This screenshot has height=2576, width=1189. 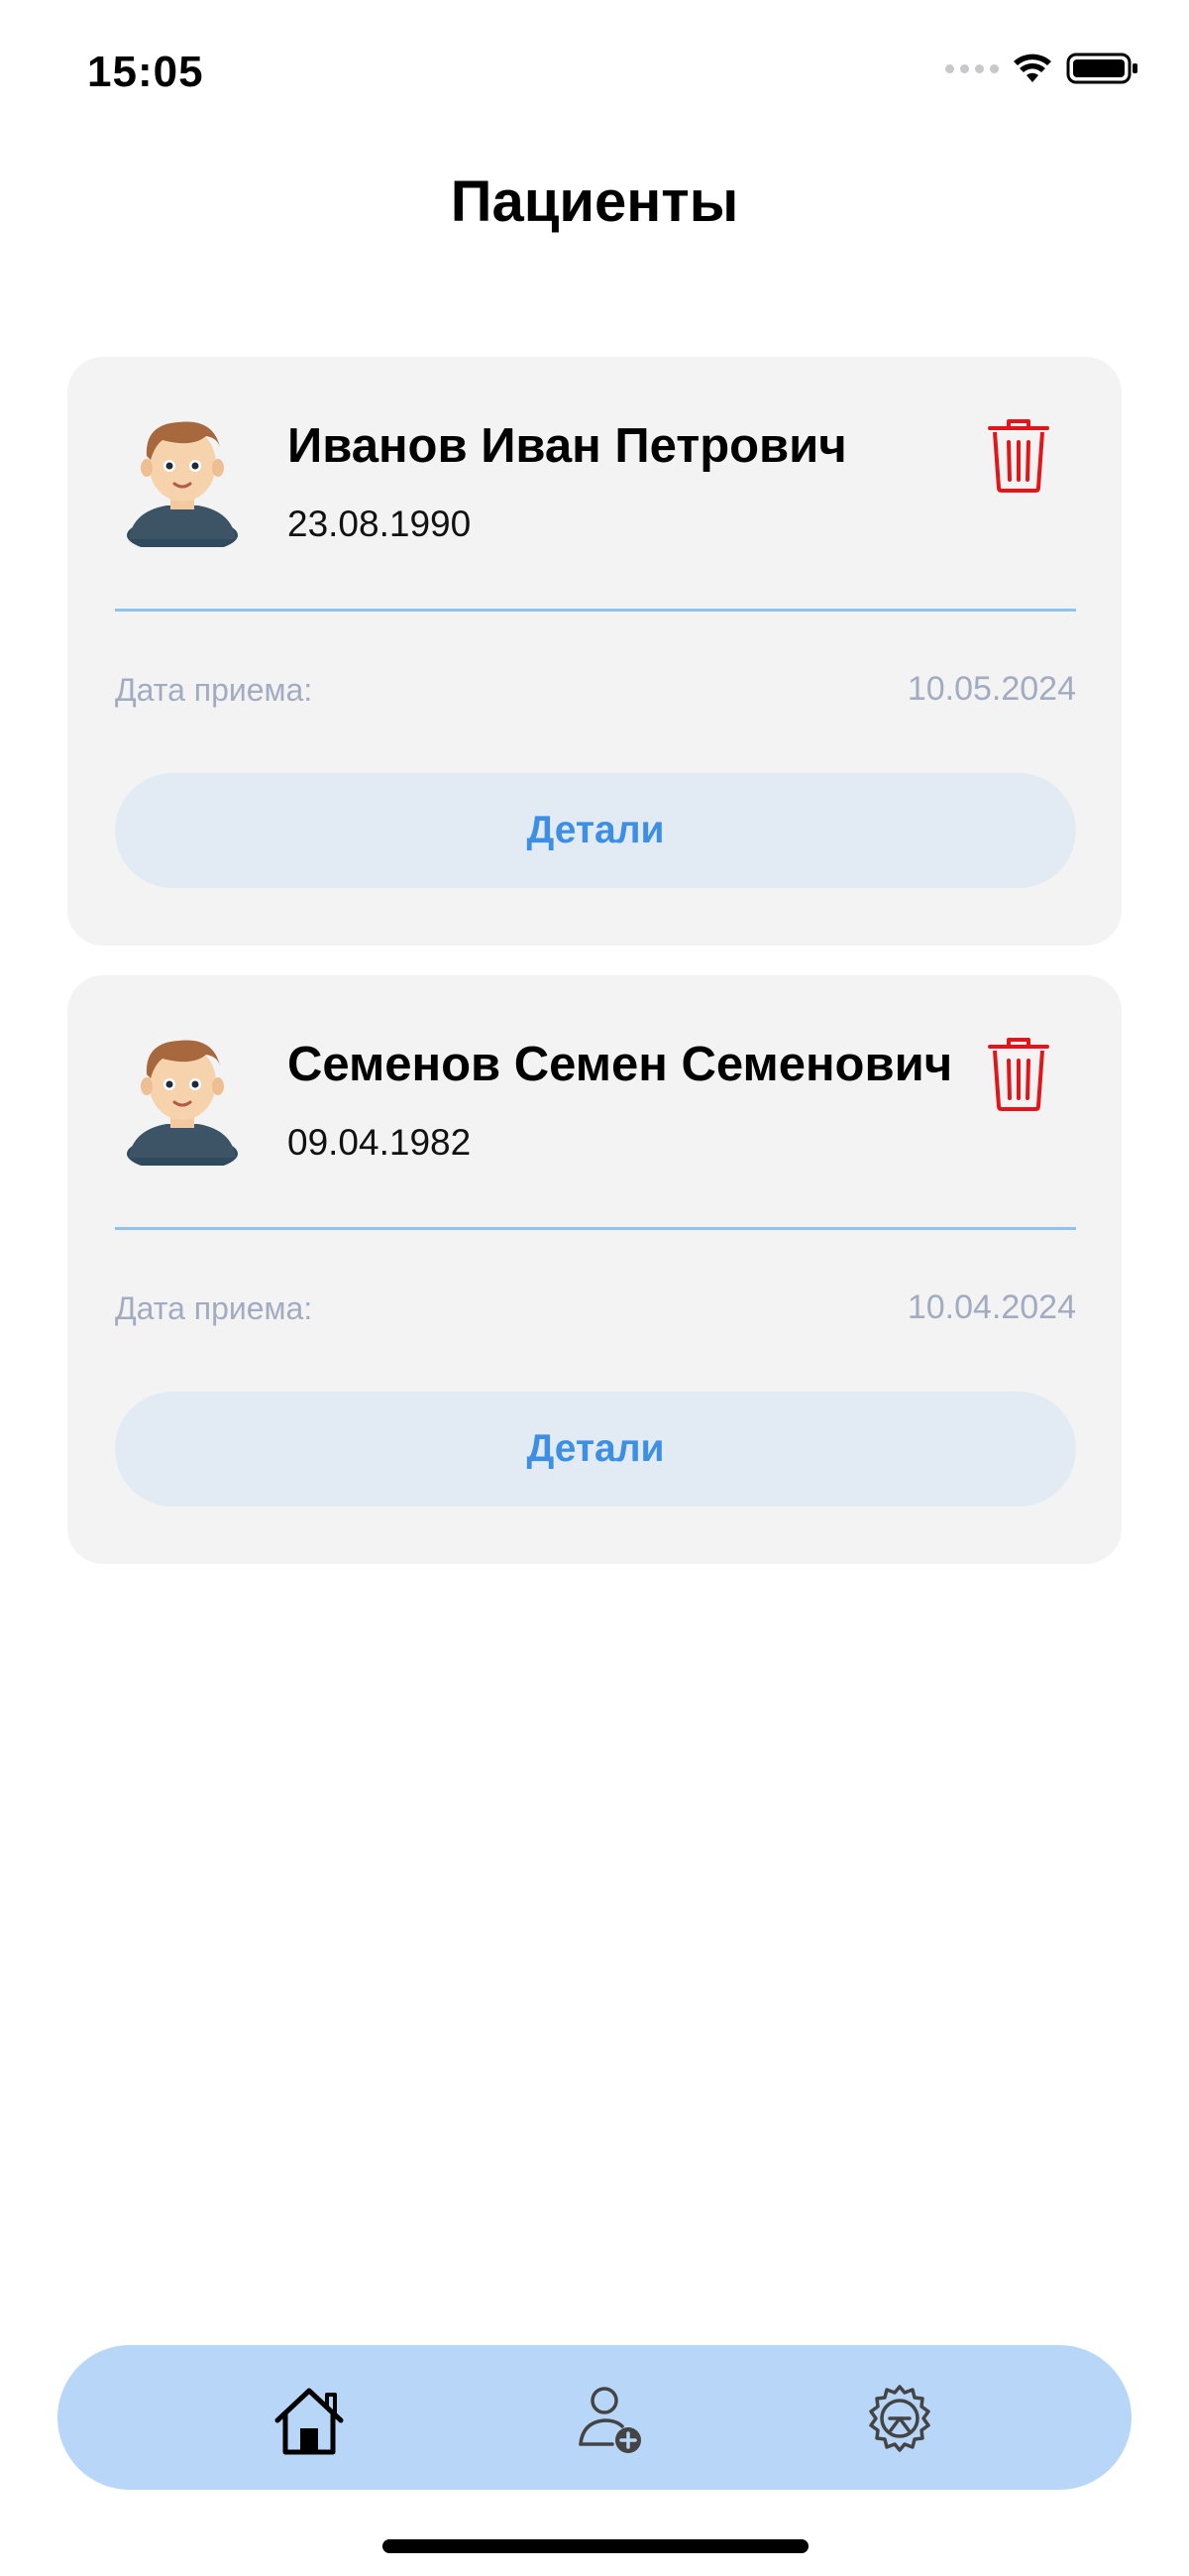 I want to click on patient-birth-date: 23.08.1990, so click(x=379, y=524).